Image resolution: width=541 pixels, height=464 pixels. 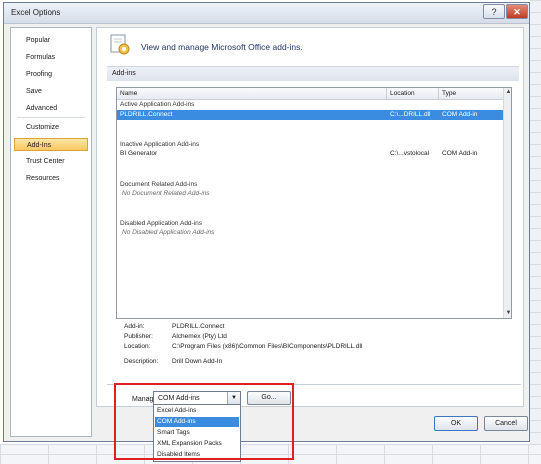 What do you see at coordinates (137, 346) in the screenshot?
I see `detail-label: Location:` at bounding box center [137, 346].